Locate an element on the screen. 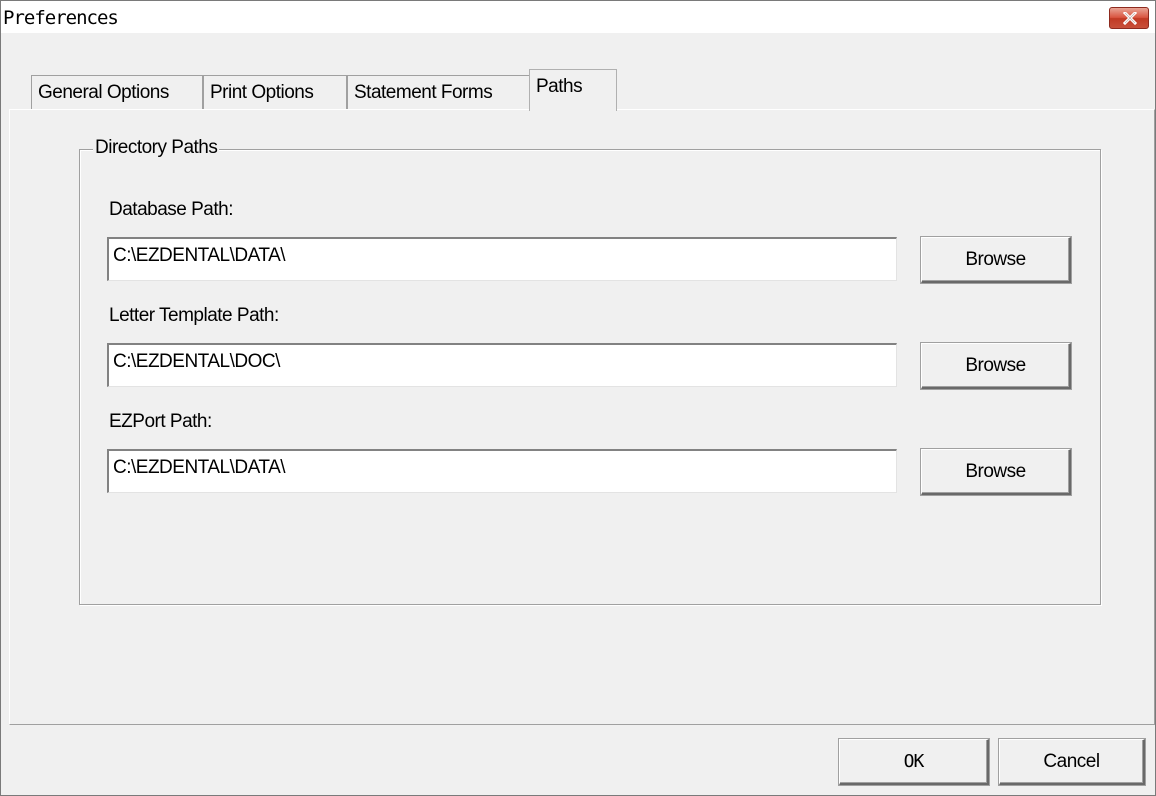  cancel-button: Cancel is located at coordinates (1072, 762).